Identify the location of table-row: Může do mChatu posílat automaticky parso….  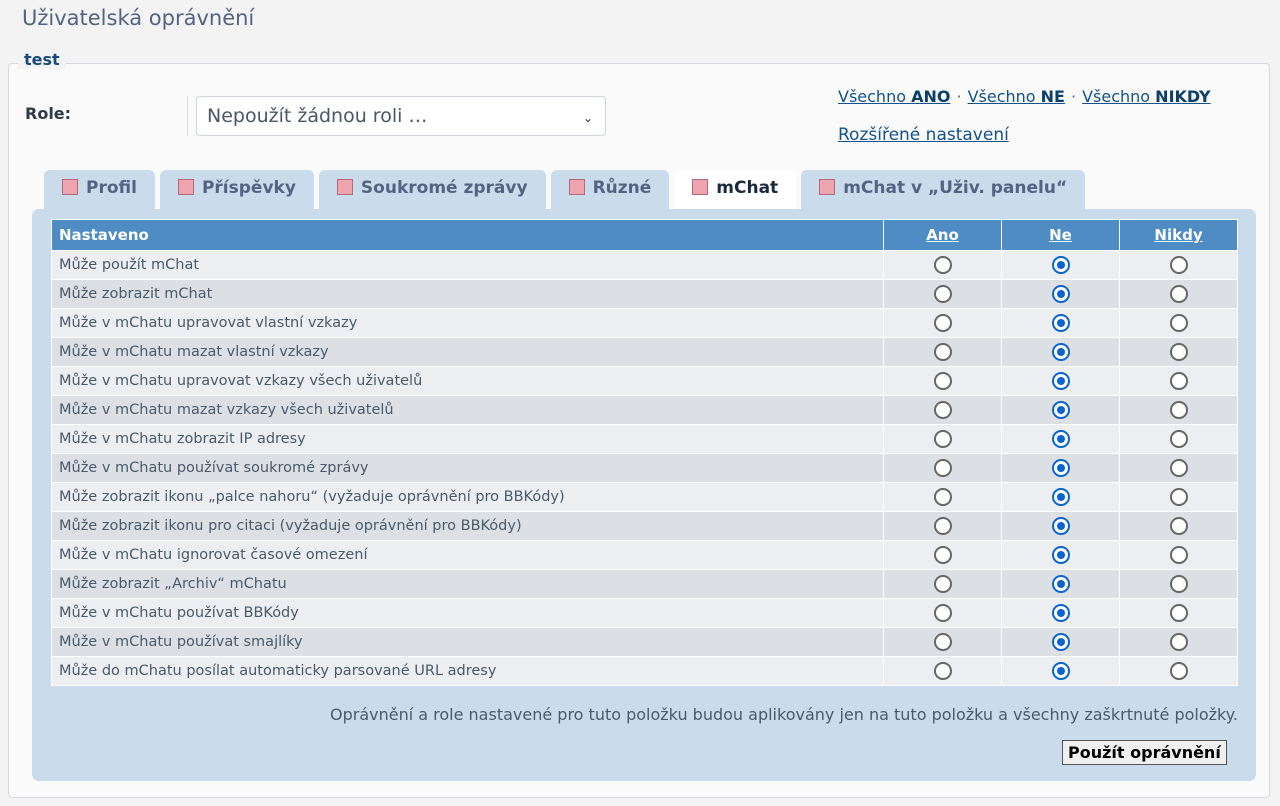
(644, 671).